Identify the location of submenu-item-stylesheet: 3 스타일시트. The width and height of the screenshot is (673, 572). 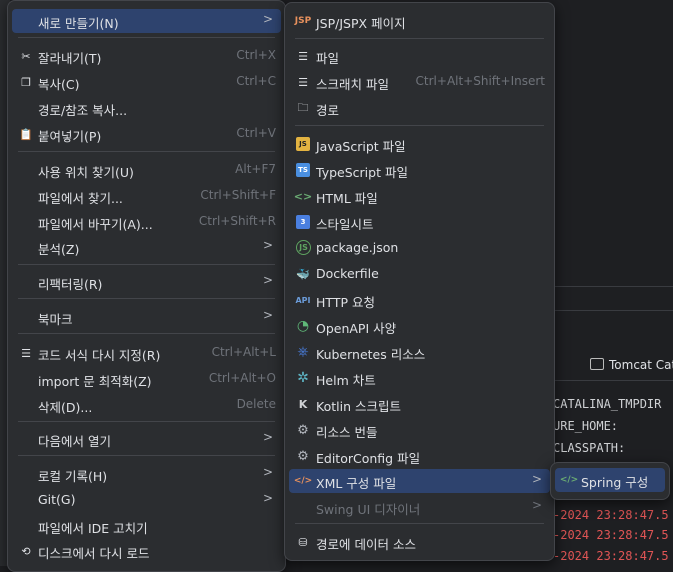
(419, 222).